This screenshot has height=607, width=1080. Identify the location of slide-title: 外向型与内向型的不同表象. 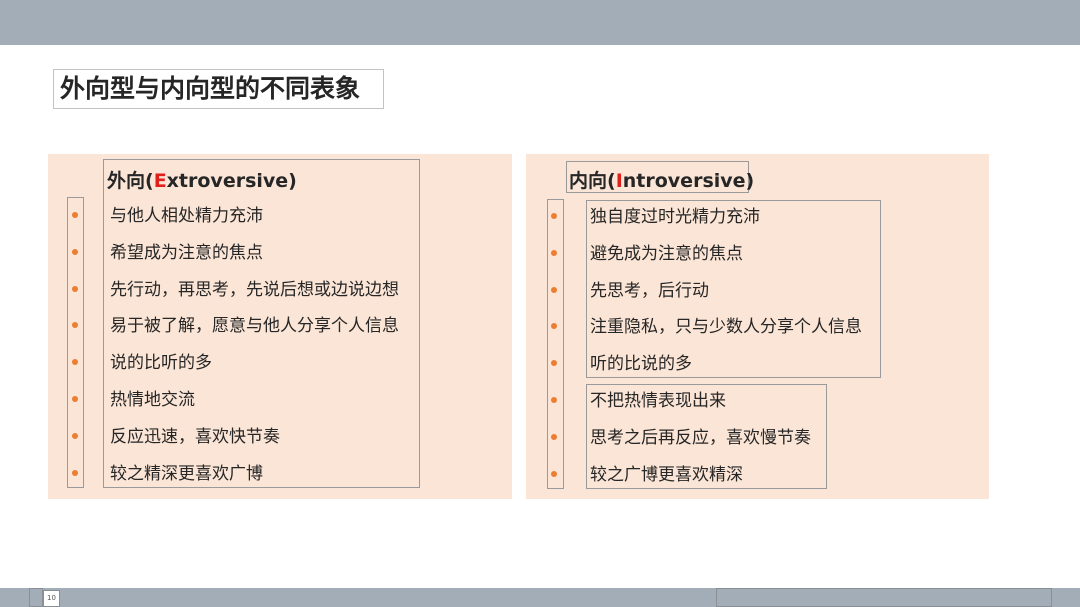
(218, 89).